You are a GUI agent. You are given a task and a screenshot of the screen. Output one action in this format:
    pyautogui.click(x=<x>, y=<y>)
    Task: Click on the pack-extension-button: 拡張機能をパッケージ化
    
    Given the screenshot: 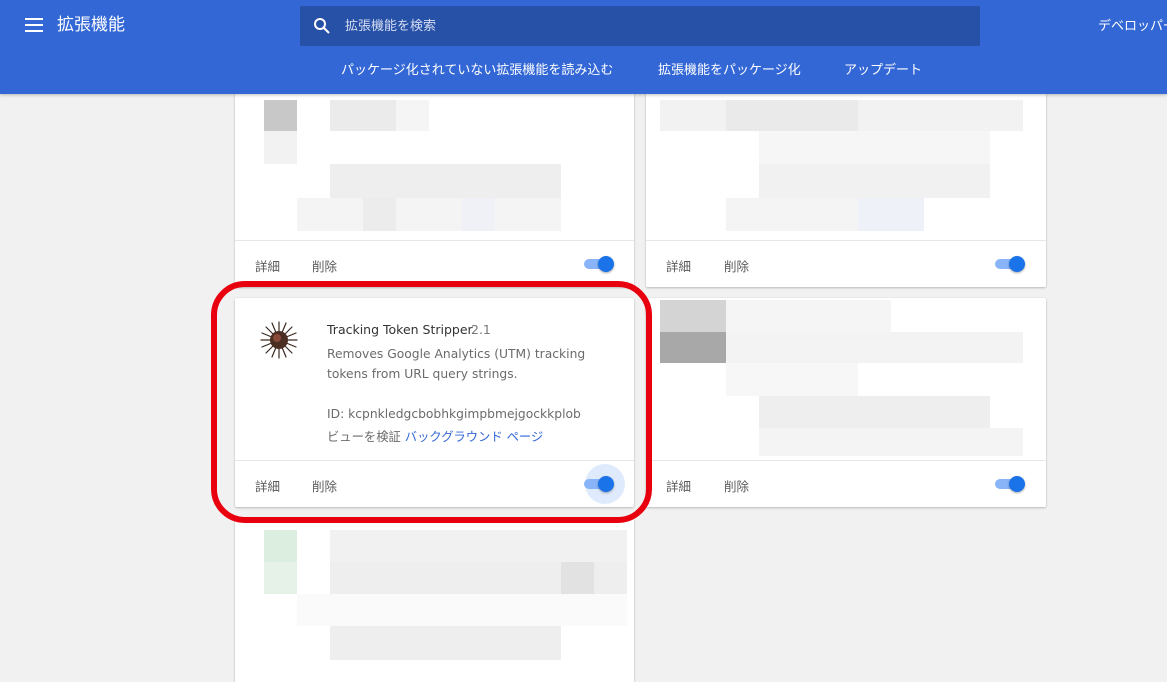 What is the action you would take?
    pyautogui.click(x=729, y=71)
    